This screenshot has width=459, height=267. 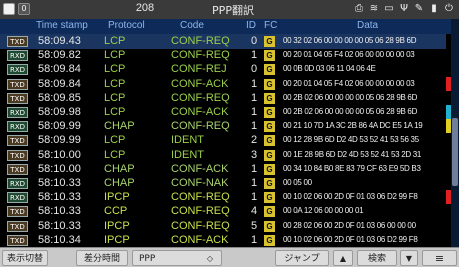 I want to click on scroll-thumb, so click(x=455, y=152).